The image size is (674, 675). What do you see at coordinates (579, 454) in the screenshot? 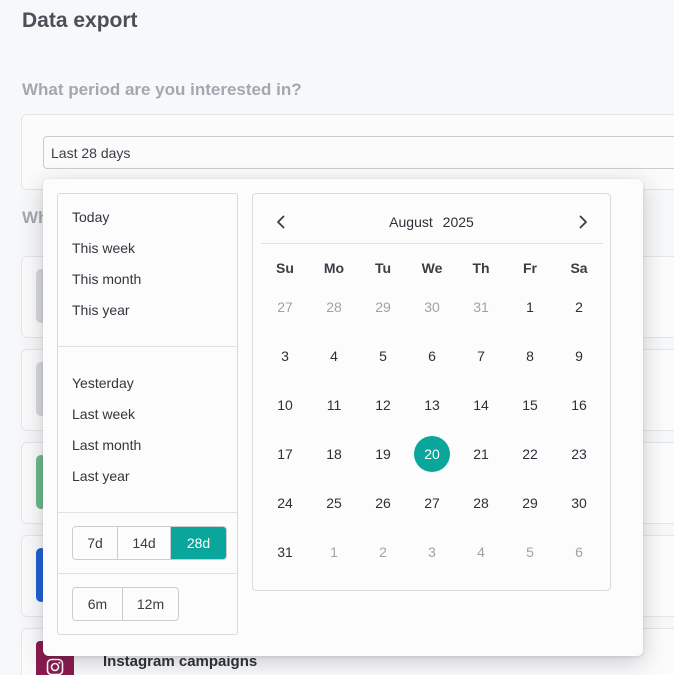
I see `calendar-day: 23` at bounding box center [579, 454].